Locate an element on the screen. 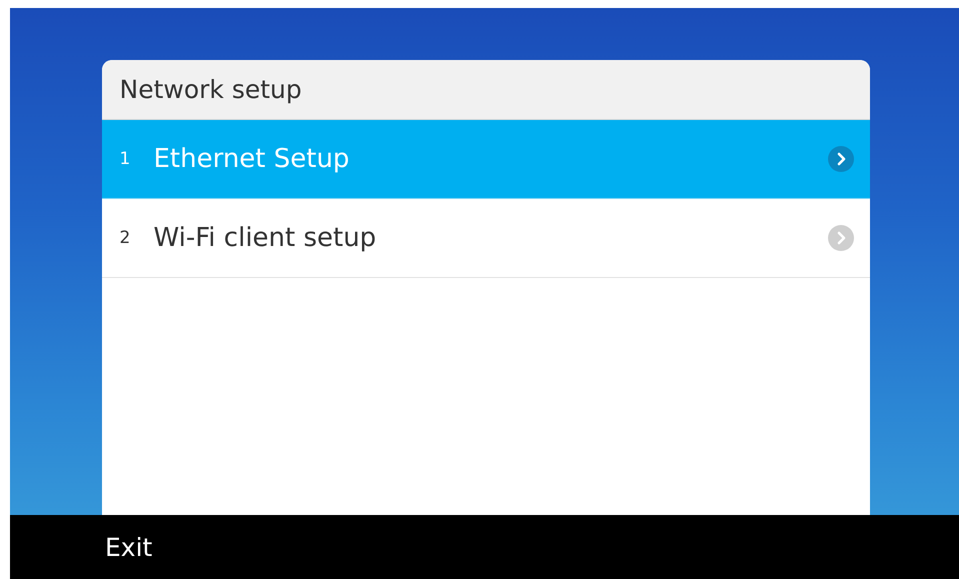 This screenshot has width=959, height=579. item-label: Ethernet Setup is located at coordinates (252, 159).